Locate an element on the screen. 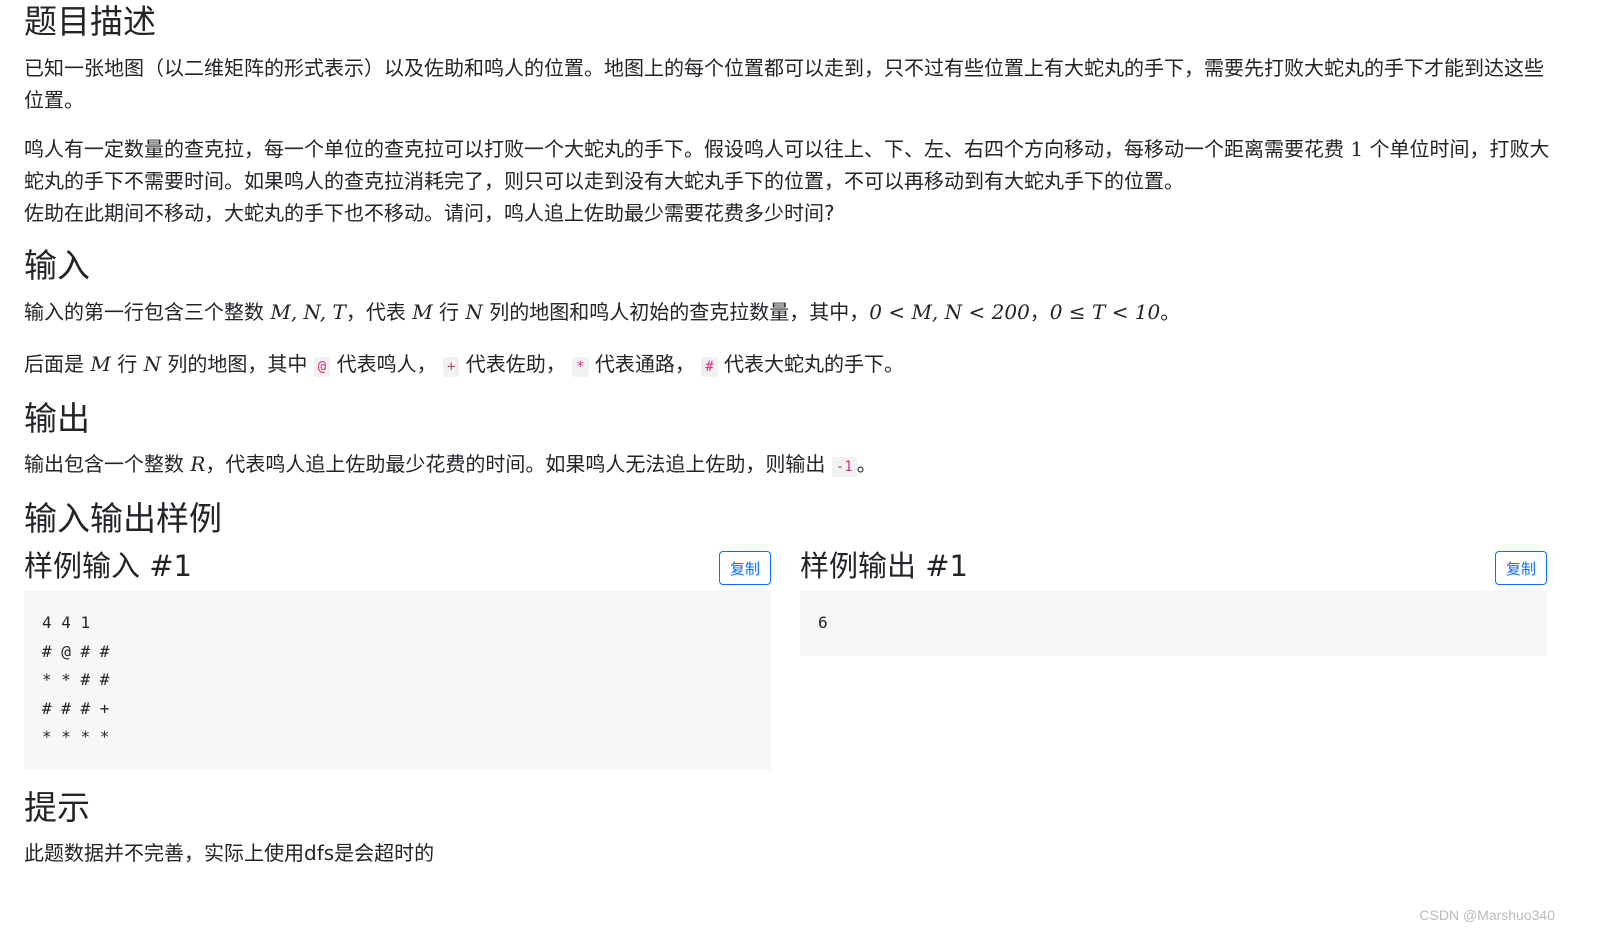  copy-output-button: 复制 is located at coordinates (1521, 568).